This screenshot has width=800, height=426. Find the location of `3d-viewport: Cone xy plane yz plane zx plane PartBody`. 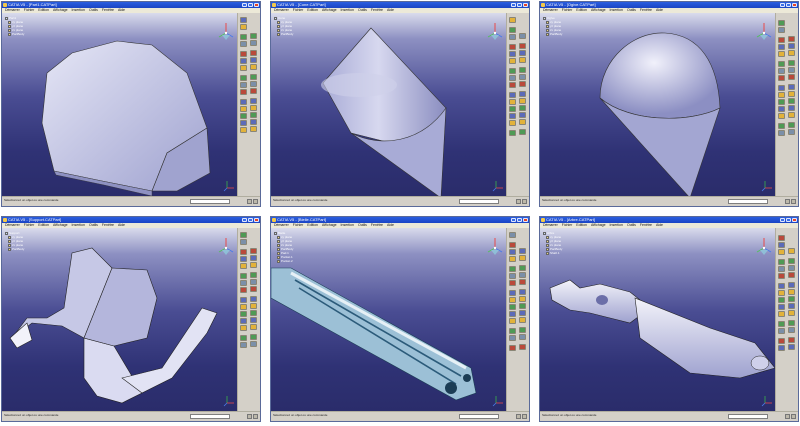

3d-viewport: Cone xy plane yz plane zx plane PartBody is located at coordinates (389, 105).